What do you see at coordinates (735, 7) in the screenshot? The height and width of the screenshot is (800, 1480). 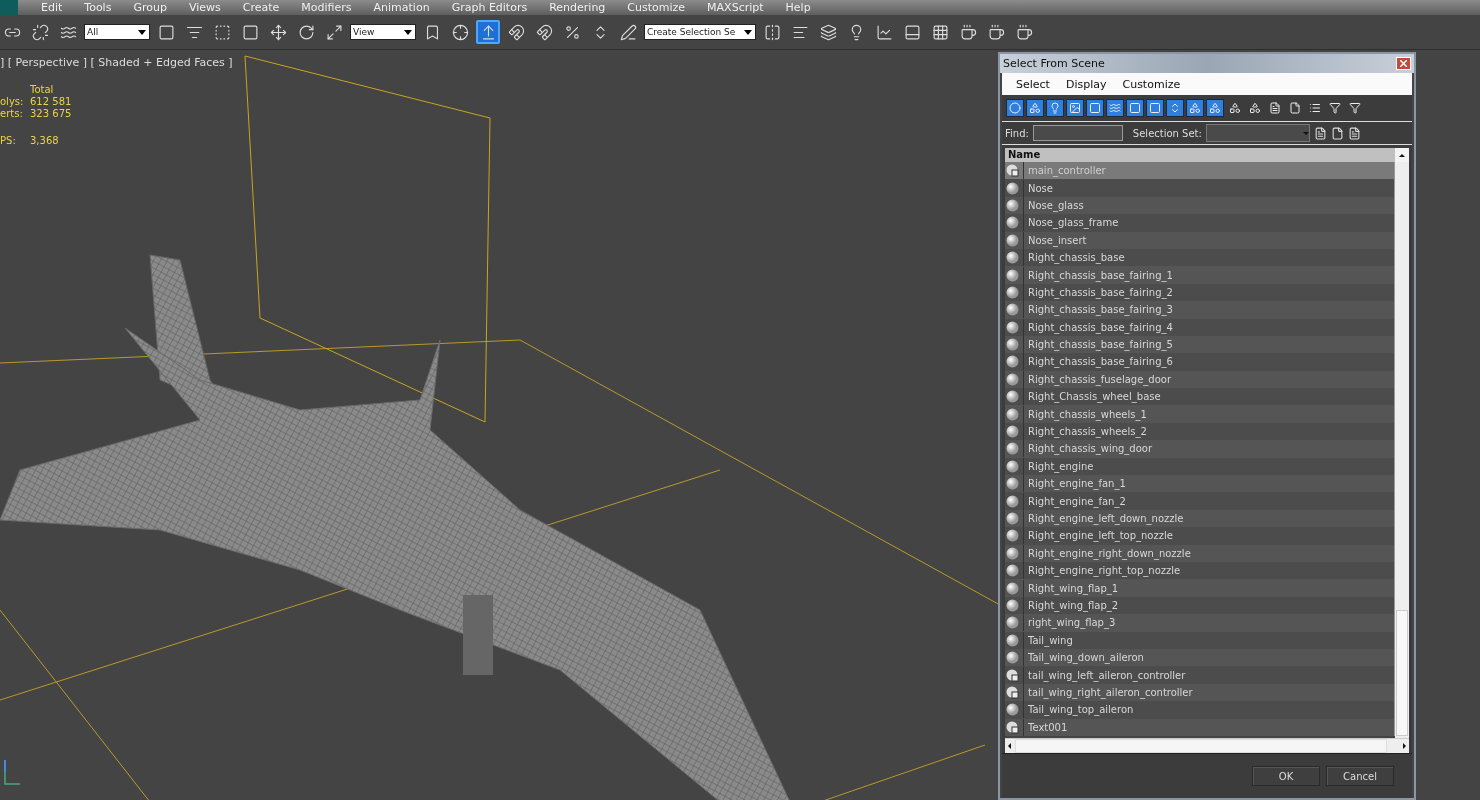 I see `menu-item: MAXScript` at bounding box center [735, 7].